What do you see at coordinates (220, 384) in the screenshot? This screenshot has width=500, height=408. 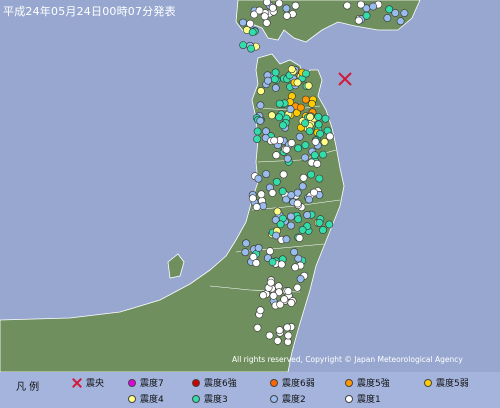 I see `legend-label: 震度6強` at bounding box center [220, 384].